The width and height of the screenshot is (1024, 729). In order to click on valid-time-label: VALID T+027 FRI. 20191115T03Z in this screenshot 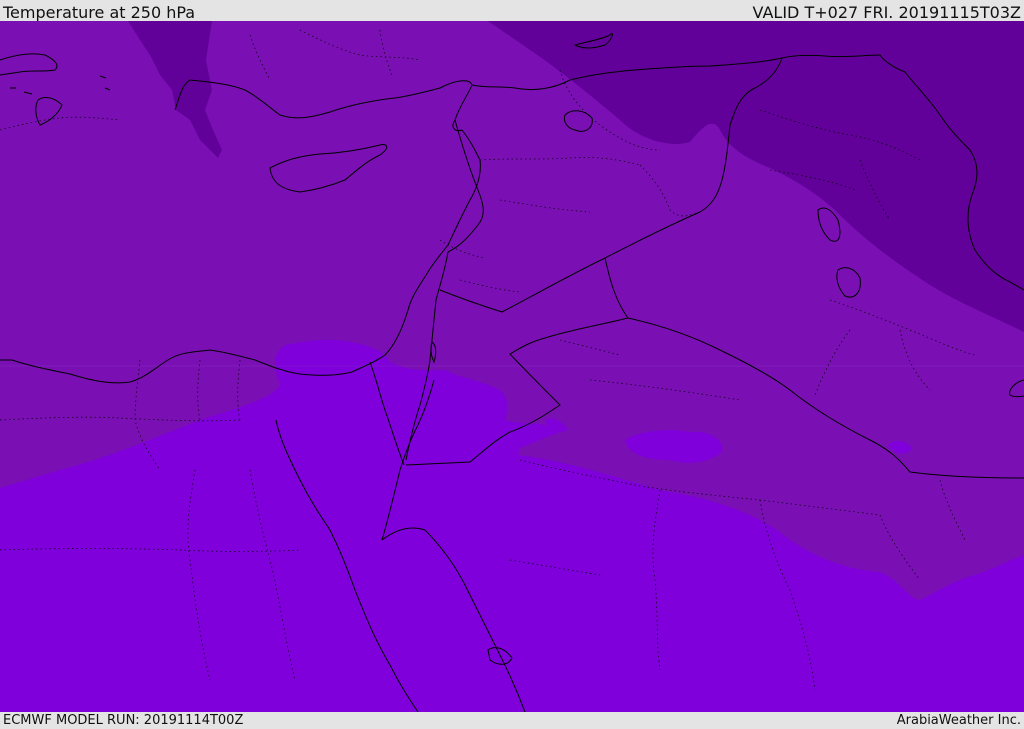, I will do `click(886, 12)`.